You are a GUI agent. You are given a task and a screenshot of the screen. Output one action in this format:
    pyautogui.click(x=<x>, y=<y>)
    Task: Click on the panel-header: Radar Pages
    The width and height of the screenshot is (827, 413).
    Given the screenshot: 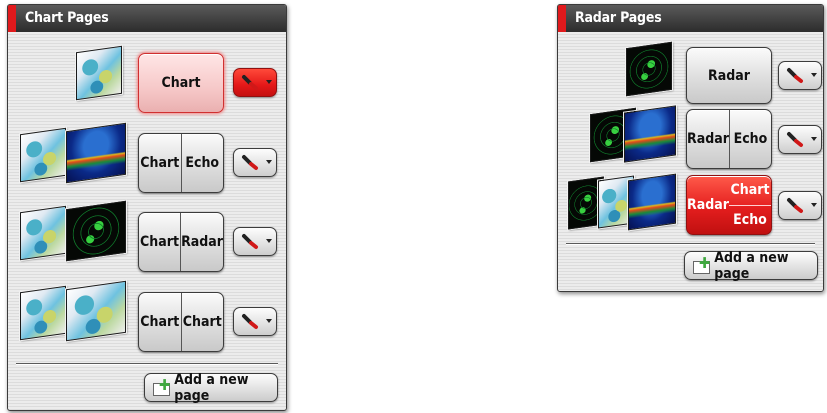 What is the action you would take?
    pyautogui.click(x=690, y=18)
    